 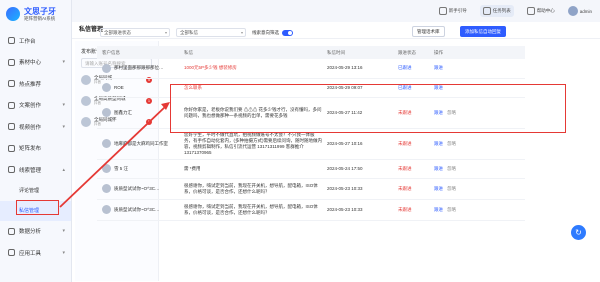 I want to click on pen-icon, so click(x=11, y=105).